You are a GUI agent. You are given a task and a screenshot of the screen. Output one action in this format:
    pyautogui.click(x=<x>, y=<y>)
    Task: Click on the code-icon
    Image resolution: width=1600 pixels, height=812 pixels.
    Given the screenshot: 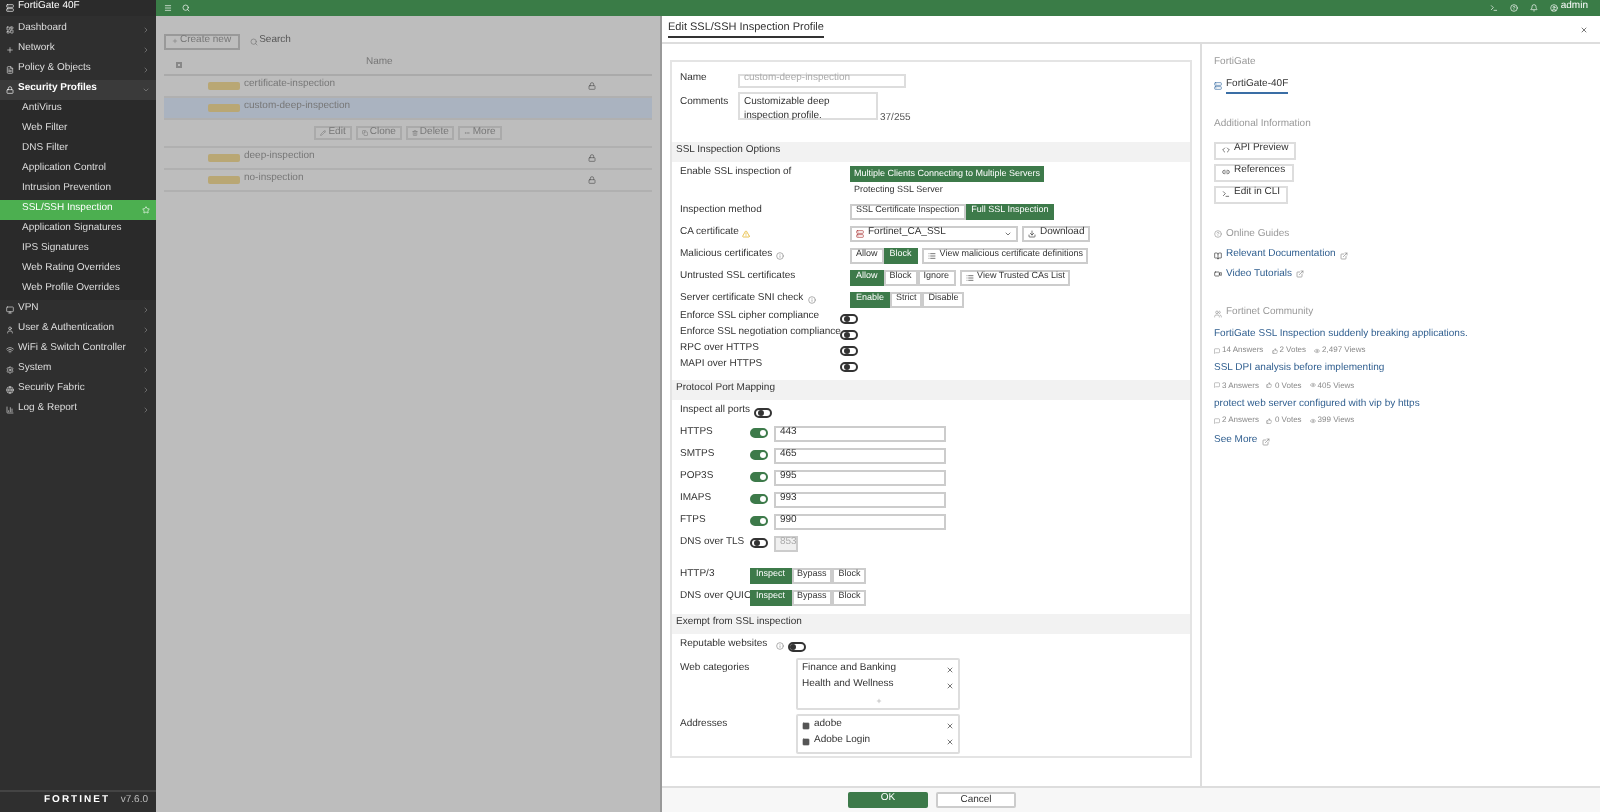 What is the action you would take?
    pyautogui.click(x=1226, y=150)
    